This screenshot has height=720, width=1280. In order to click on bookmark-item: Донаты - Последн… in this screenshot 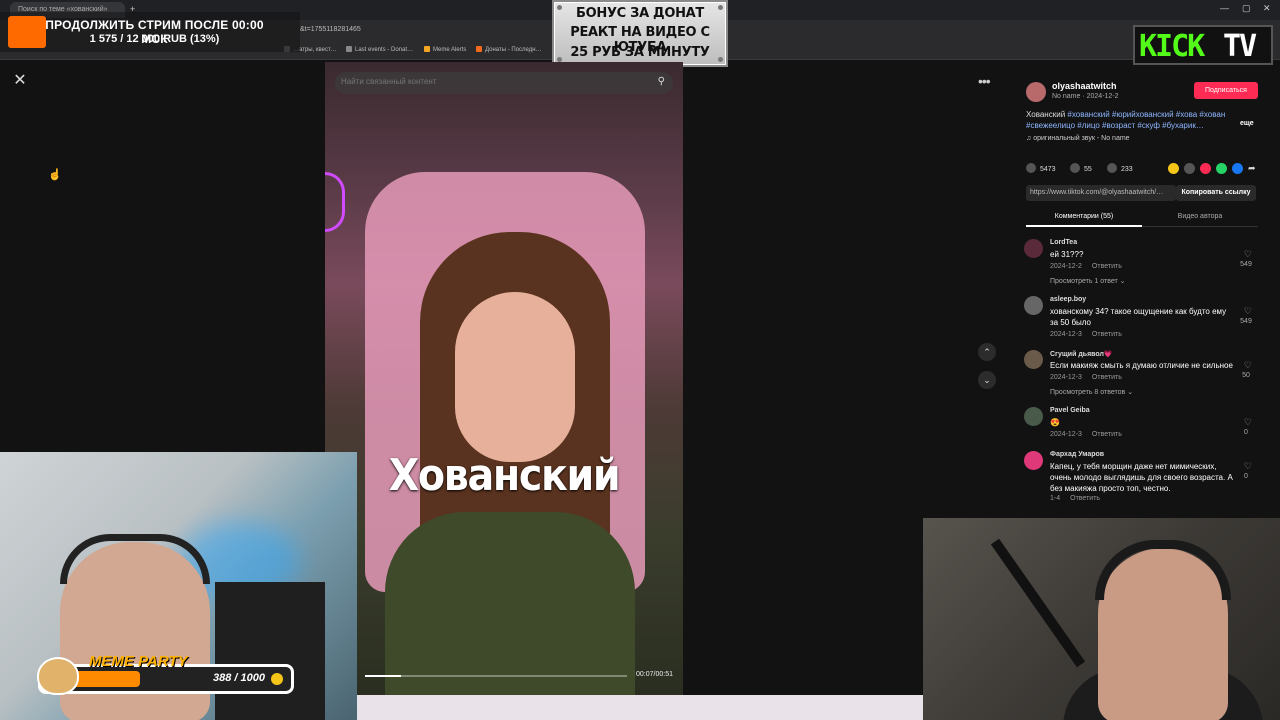, I will do `click(509, 49)`.